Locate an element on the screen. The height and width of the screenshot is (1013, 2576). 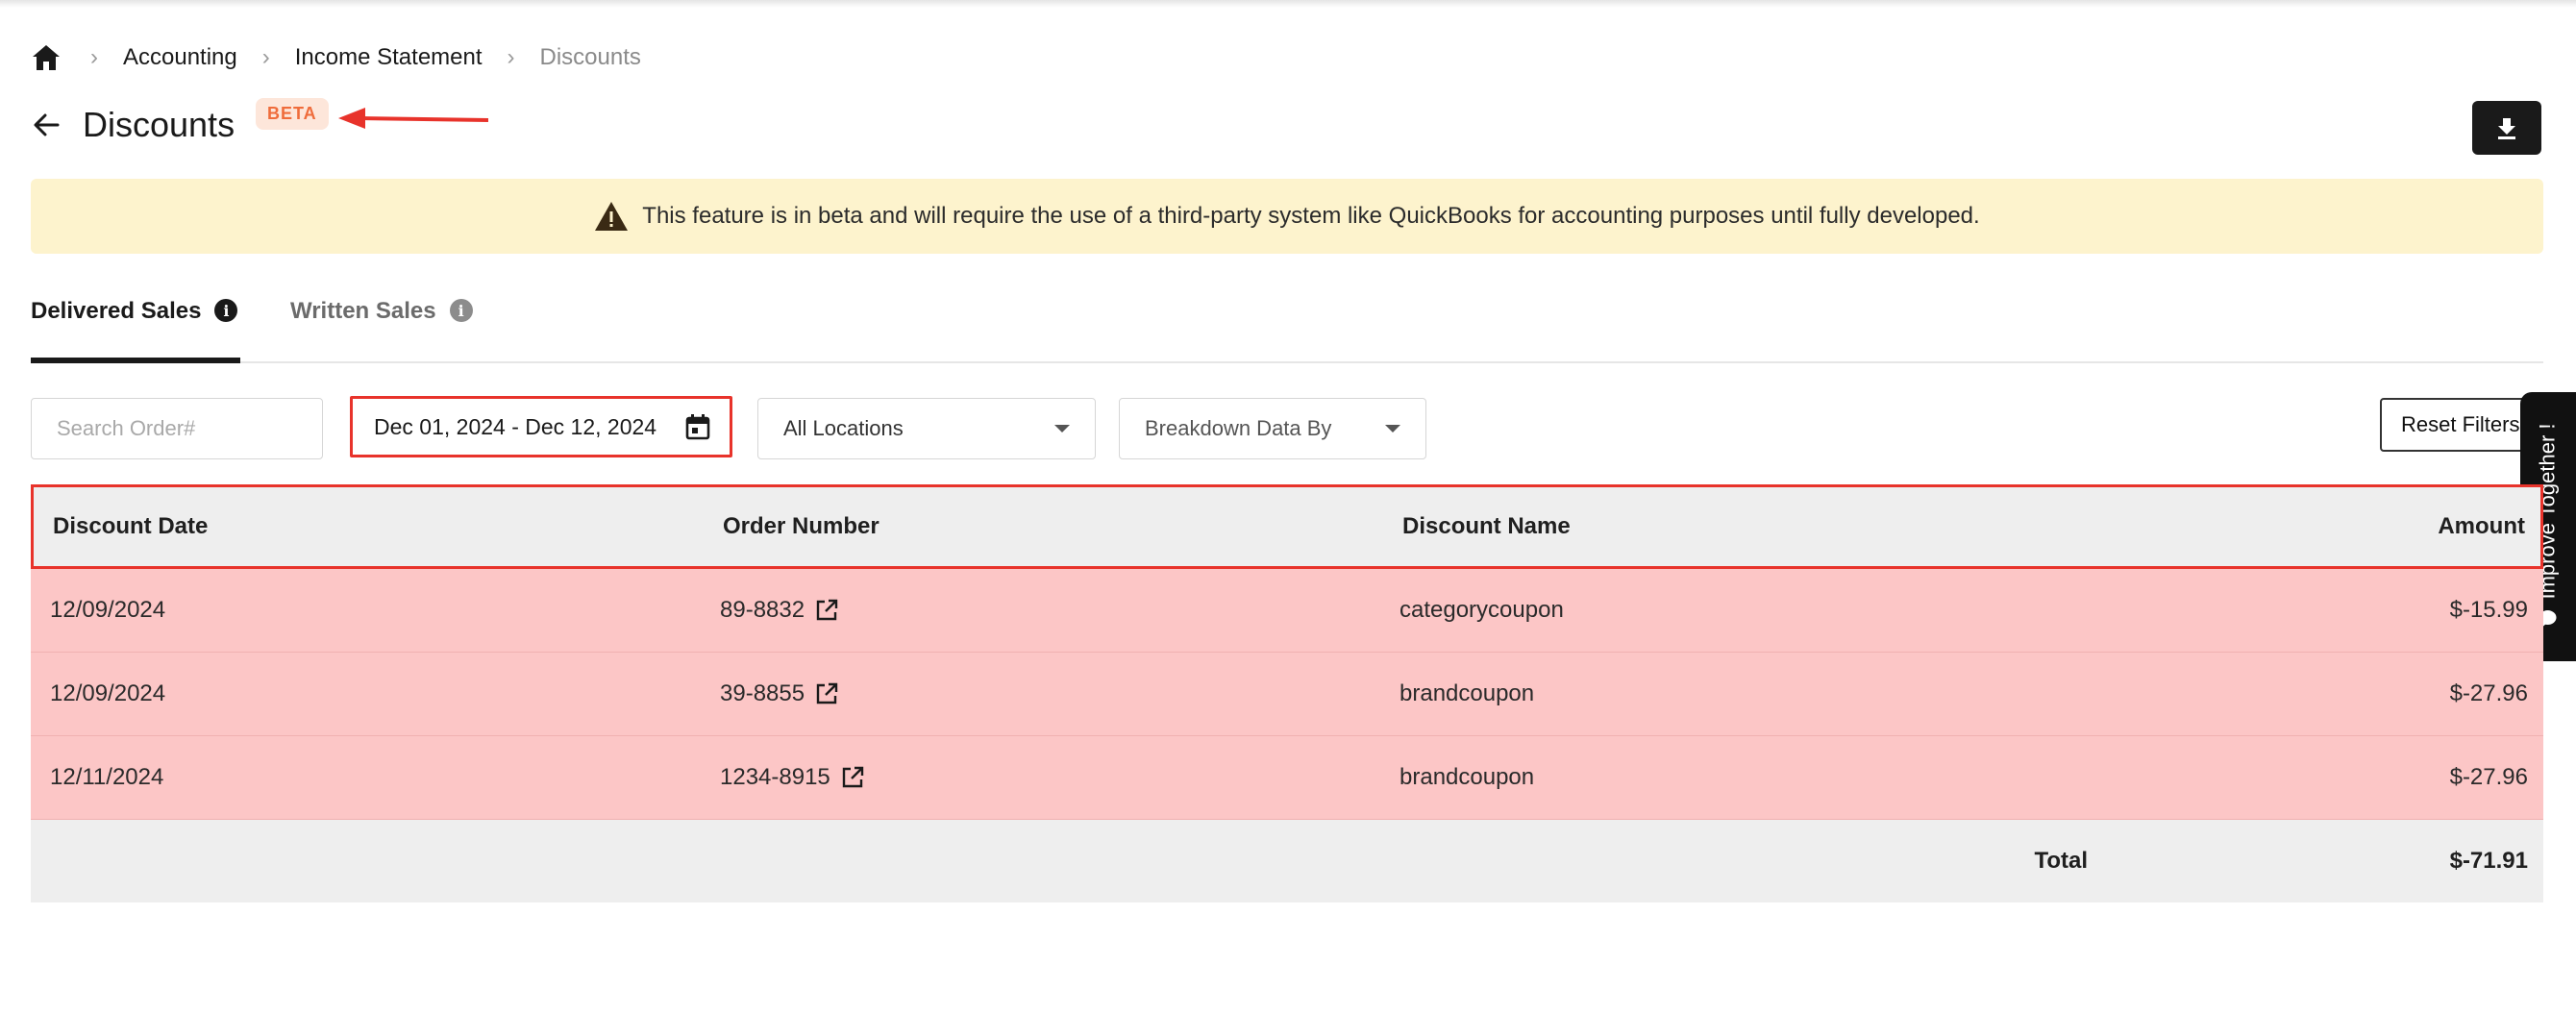
table-total-row: Total $-71.91 is located at coordinates (1287, 861).